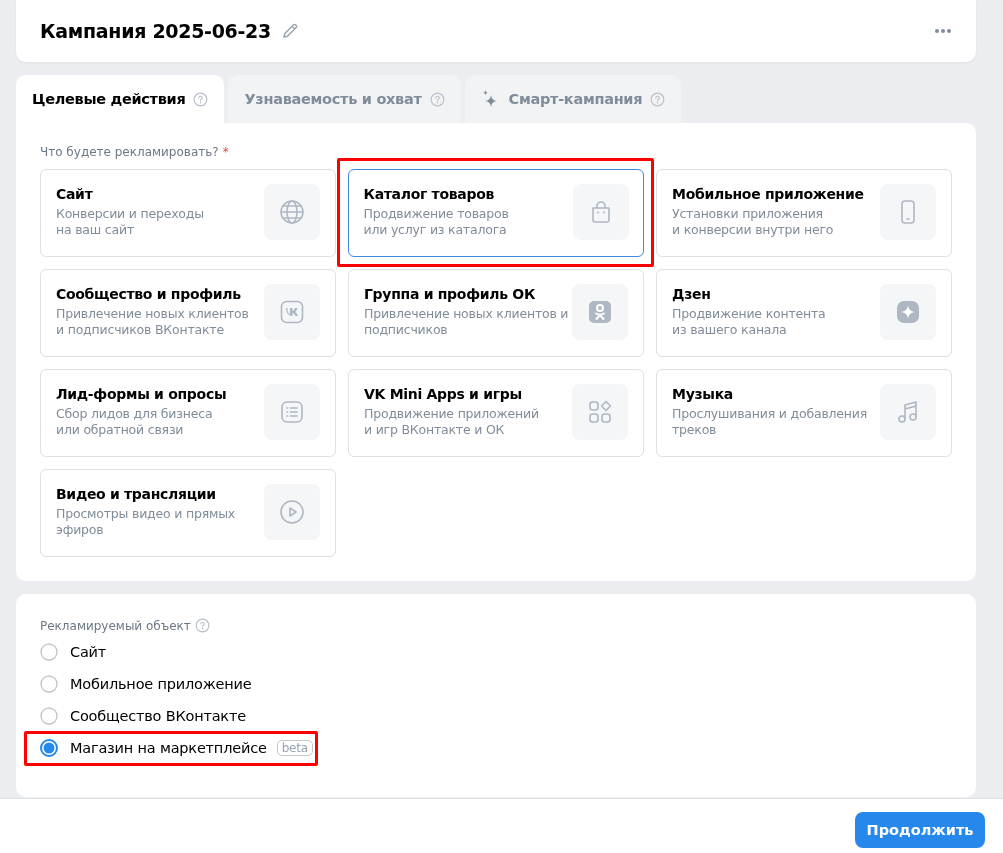  I want to click on radio-option: Мобильное приложение, so click(146, 684).